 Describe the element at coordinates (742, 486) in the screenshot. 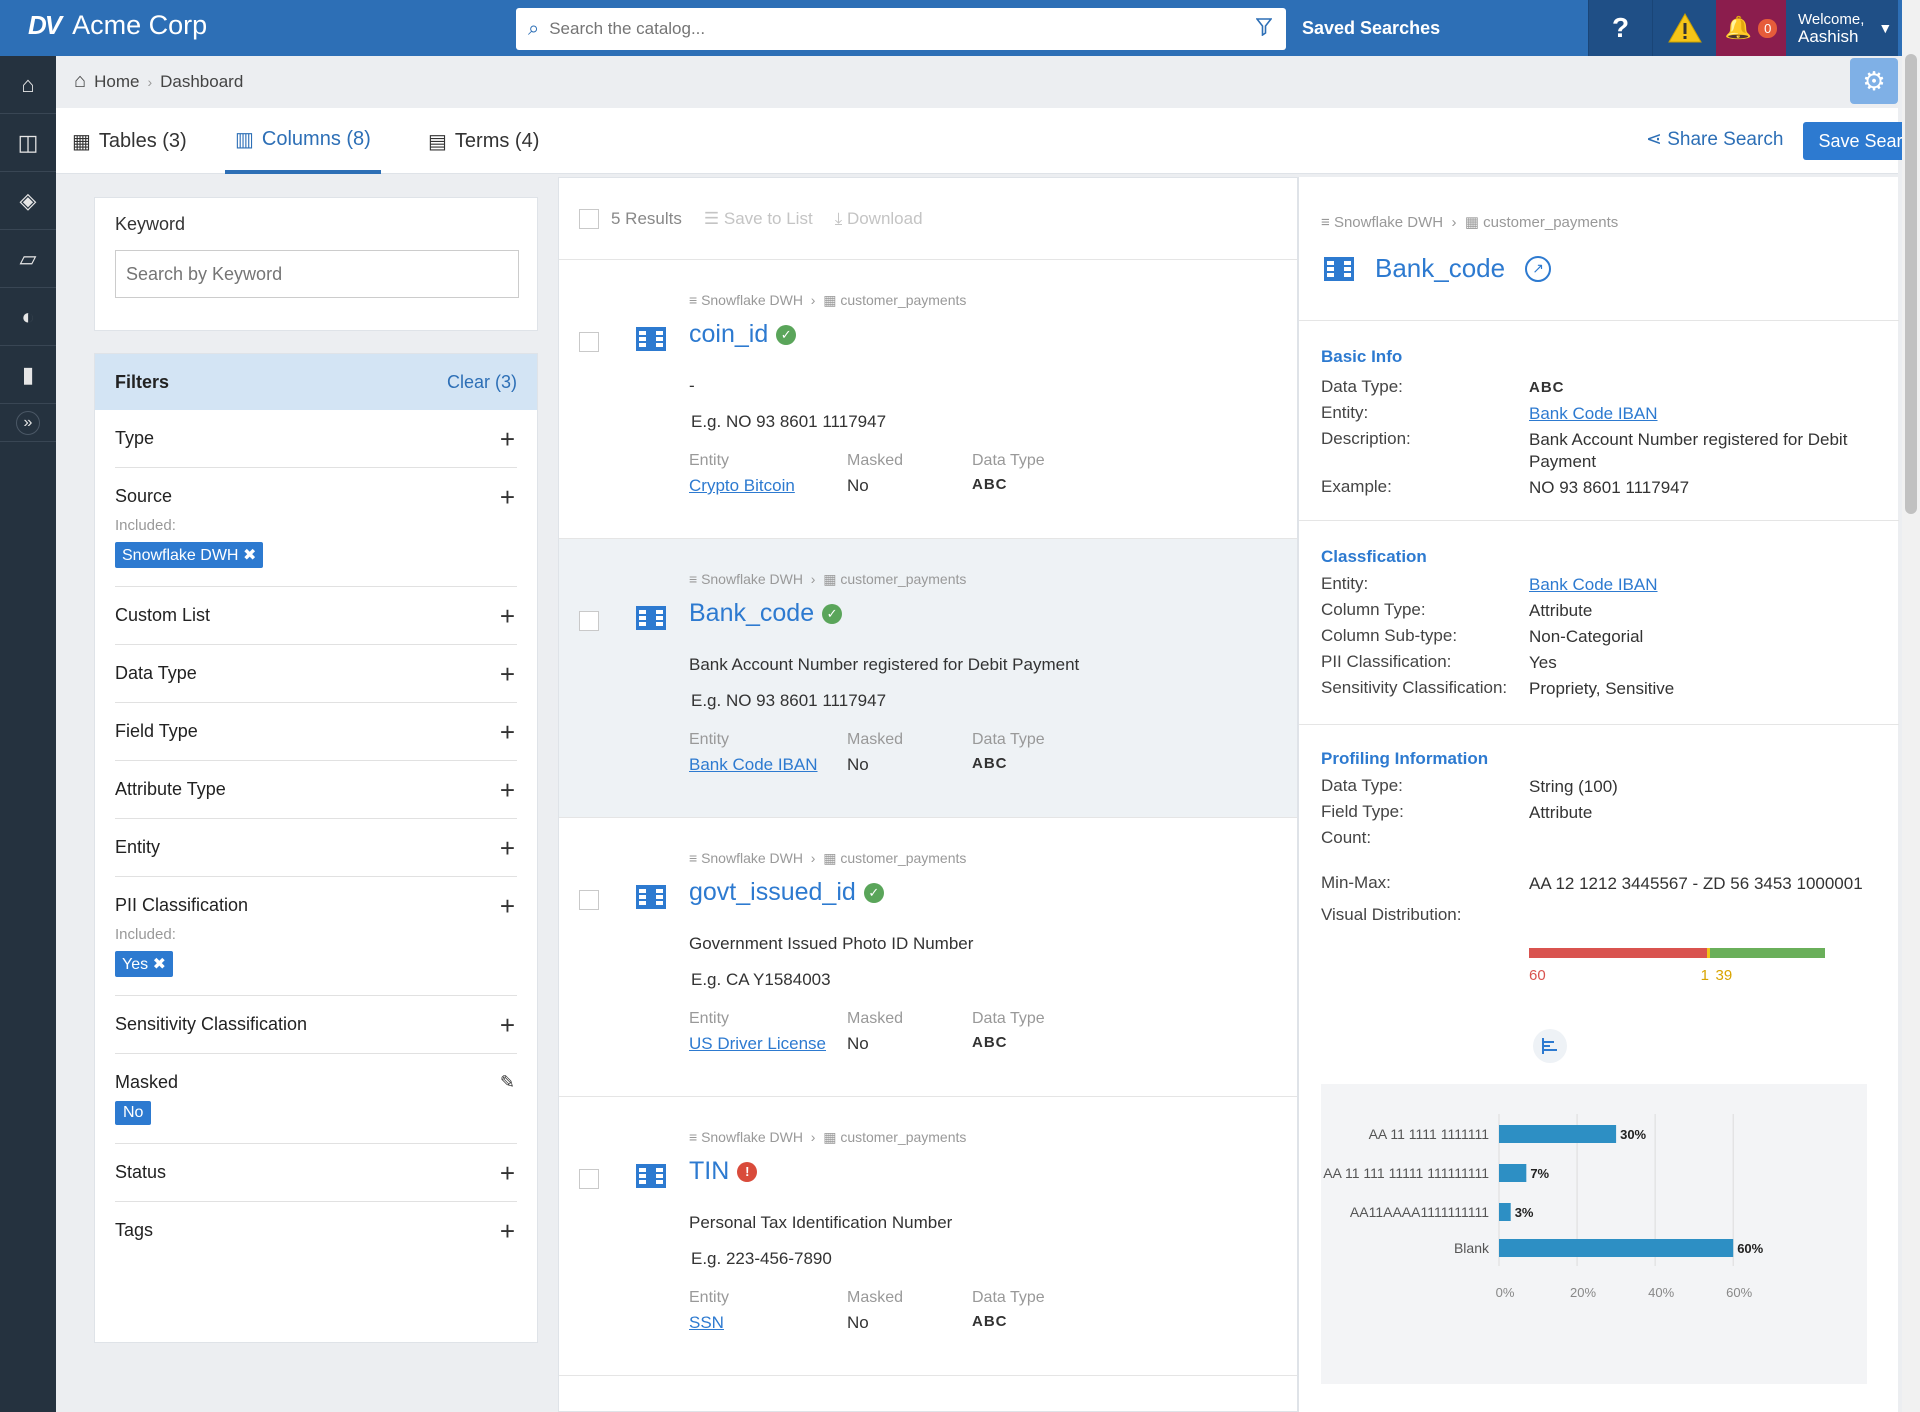

I see `entity-link: Crypto Bitcoin` at that location.